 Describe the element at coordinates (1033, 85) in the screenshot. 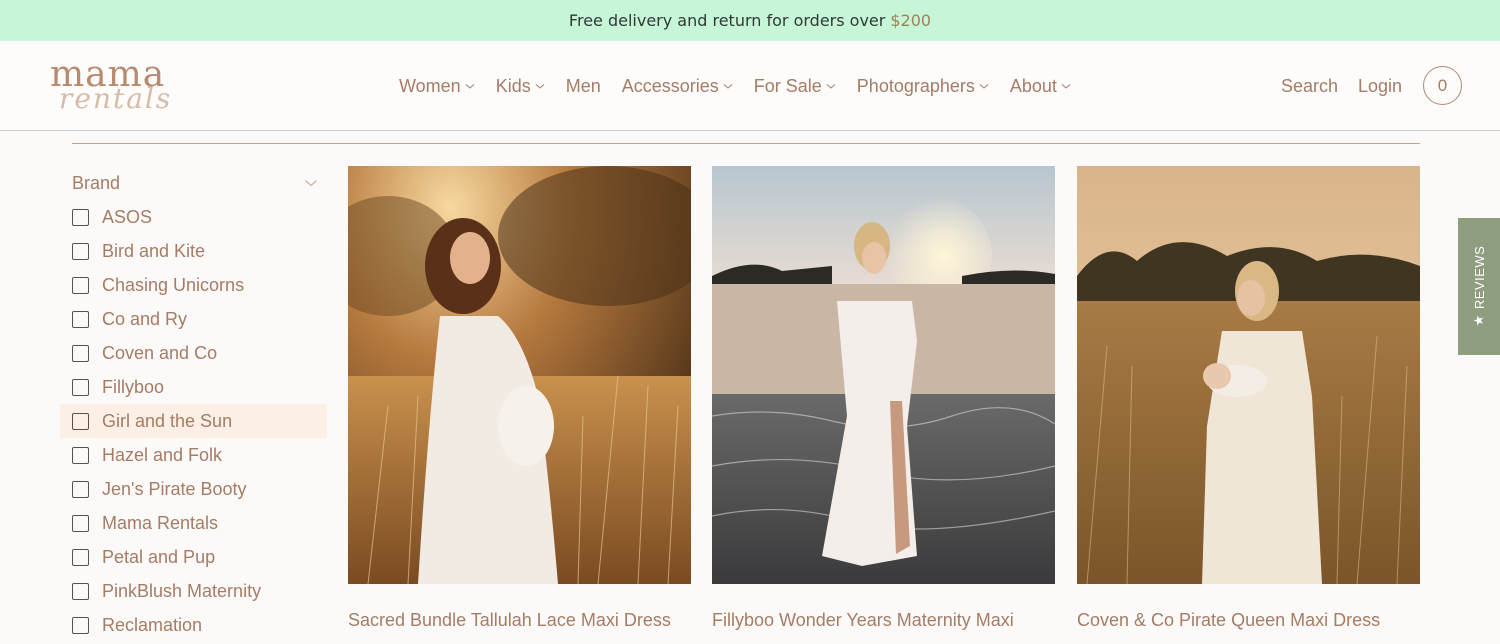

I see `nav-about-label: About` at that location.